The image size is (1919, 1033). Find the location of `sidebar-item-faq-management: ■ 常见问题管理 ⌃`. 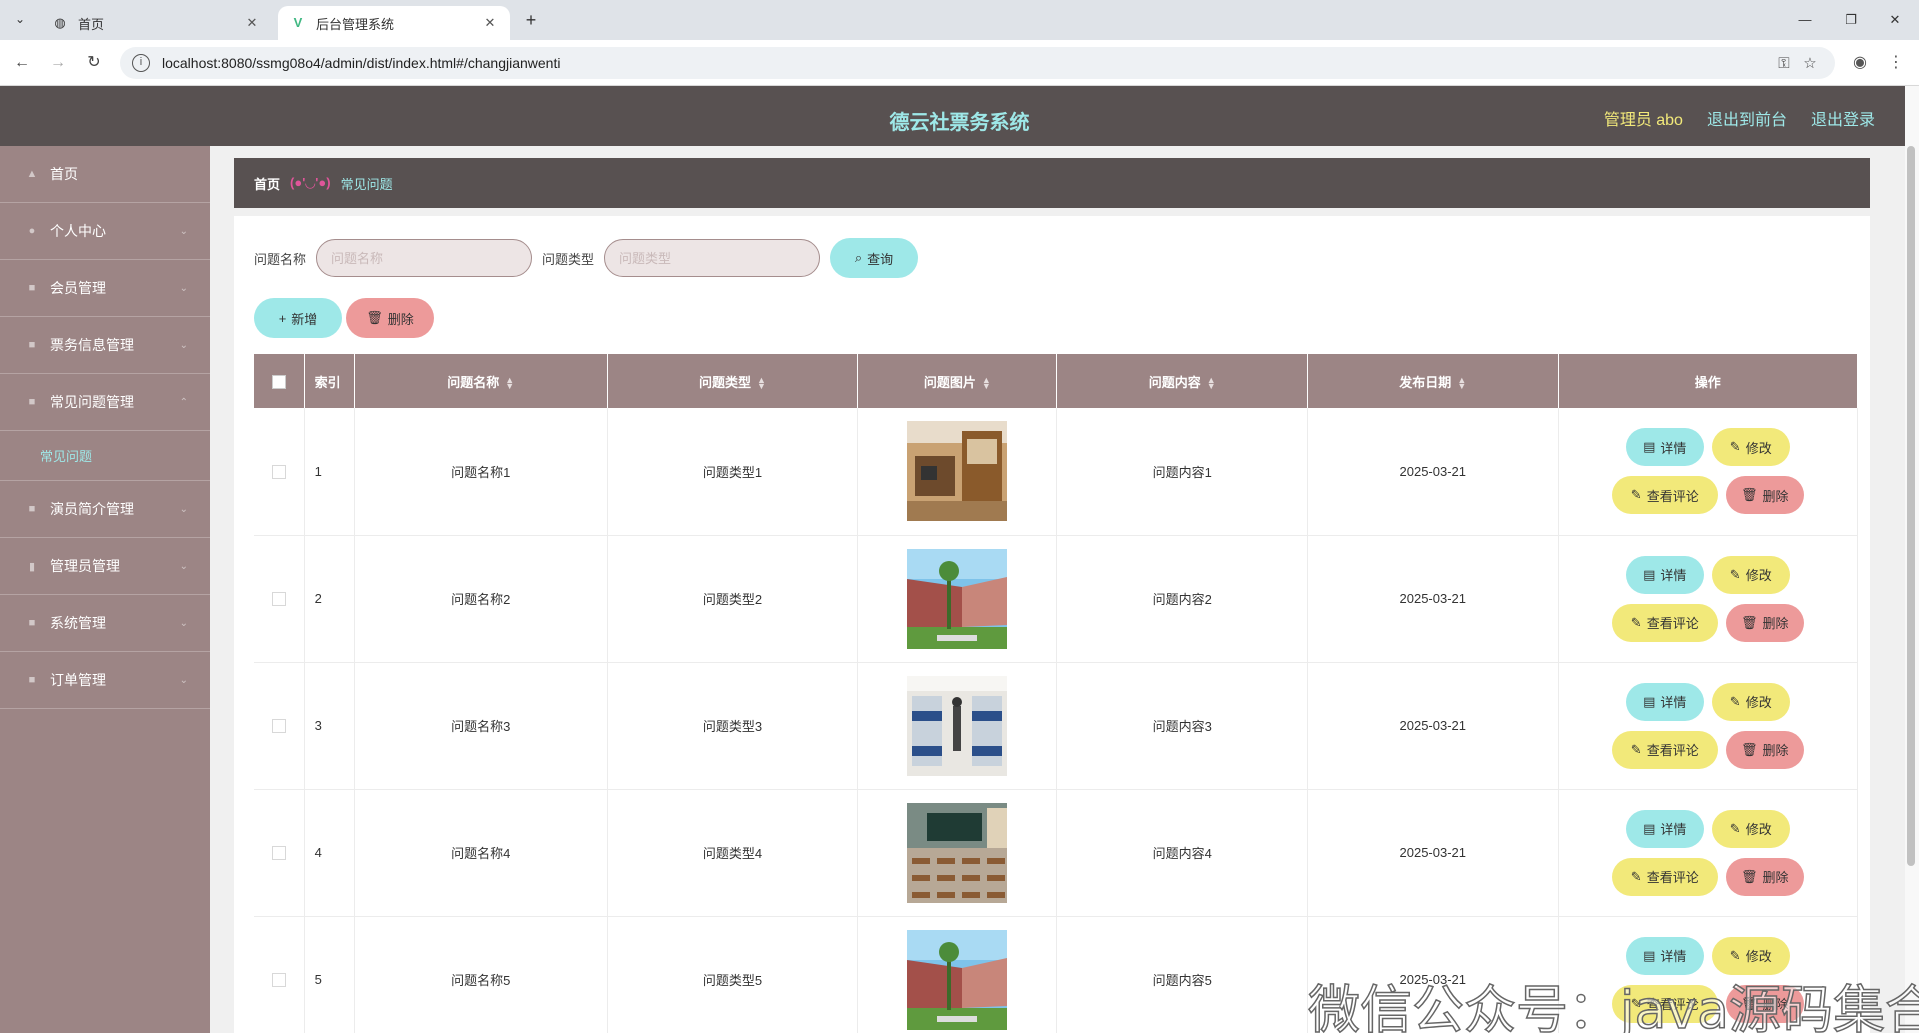

sidebar-item-faq-management: ■ 常见问题管理 ⌃ is located at coordinates (105, 402).